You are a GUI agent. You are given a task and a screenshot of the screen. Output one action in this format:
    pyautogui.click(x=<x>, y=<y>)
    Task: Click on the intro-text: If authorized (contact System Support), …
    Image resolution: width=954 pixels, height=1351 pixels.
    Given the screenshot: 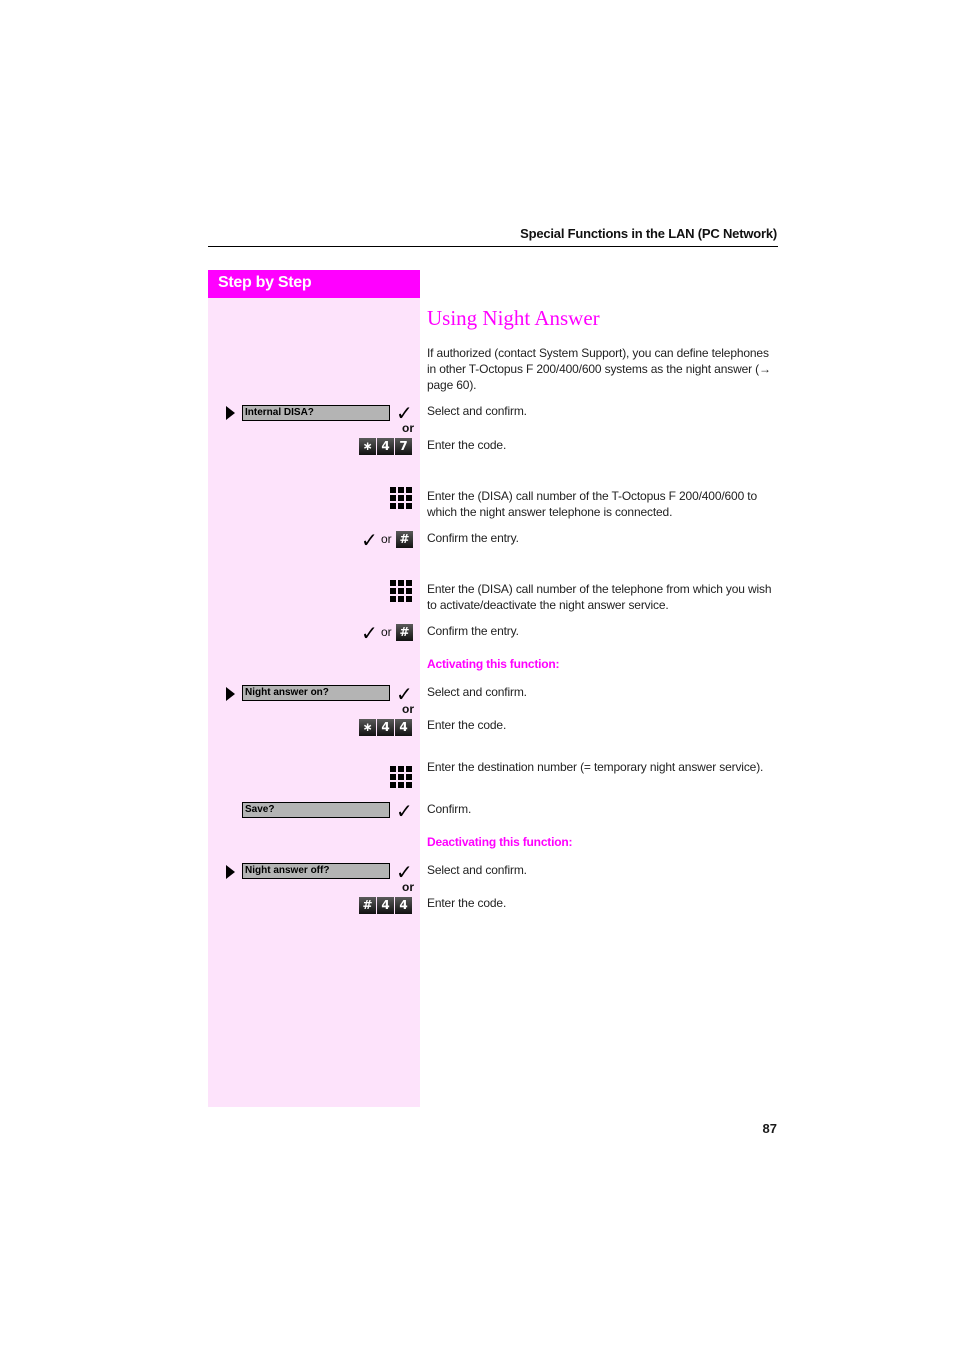 What is the action you would take?
    pyautogui.click(x=599, y=369)
    